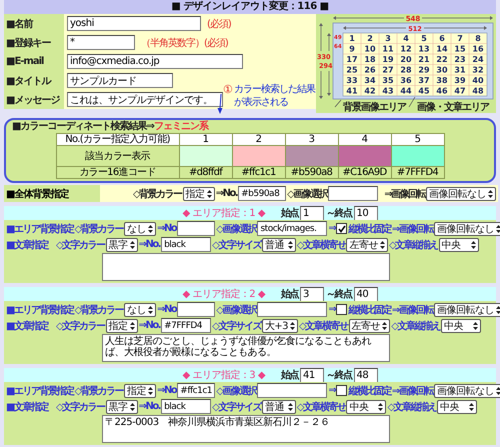 The width and height of the screenshot is (500, 447). Describe the element at coordinates (406, 38) in the screenshot. I see `grid-cell-number: 4` at that location.